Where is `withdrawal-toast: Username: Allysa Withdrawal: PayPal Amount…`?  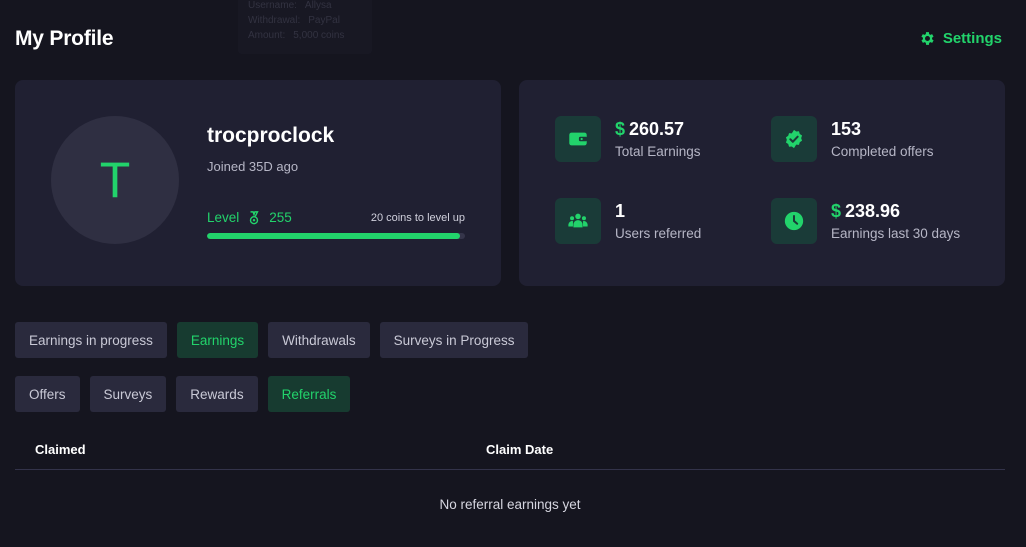
withdrawal-toast: Username: Allysa Withdrawal: PayPal Amount… is located at coordinates (305, 27).